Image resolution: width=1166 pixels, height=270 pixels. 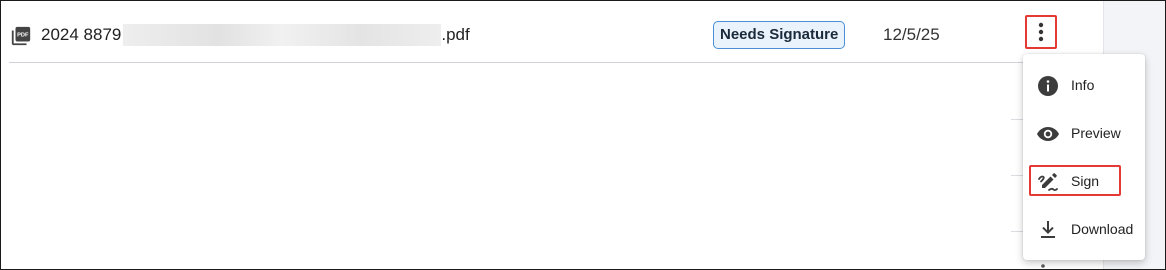 I want to click on file-date: 12/5/25, so click(x=911, y=34).